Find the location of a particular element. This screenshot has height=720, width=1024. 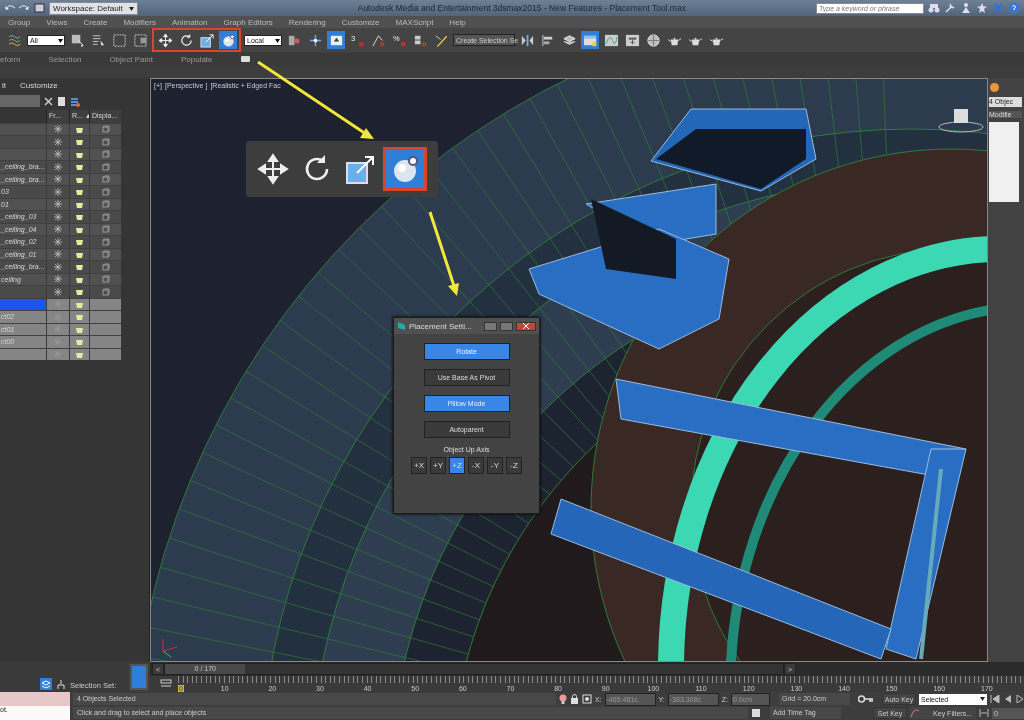

axis-button: +Y is located at coordinates (438, 465).